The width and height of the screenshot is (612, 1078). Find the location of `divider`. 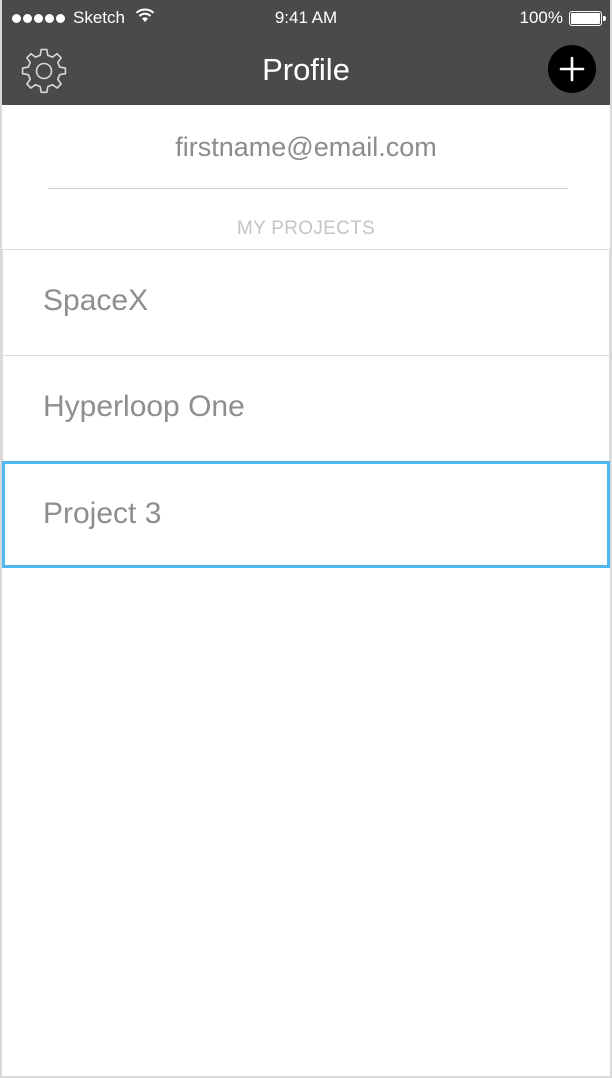

divider is located at coordinates (308, 188).